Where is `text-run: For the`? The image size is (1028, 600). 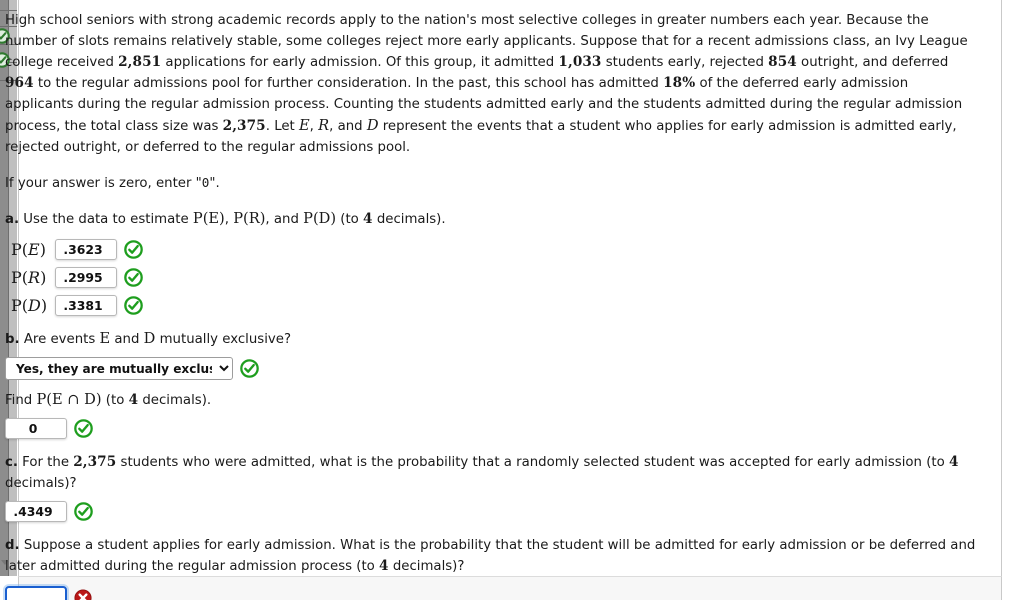
text-run: For the is located at coordinates (48, 462).